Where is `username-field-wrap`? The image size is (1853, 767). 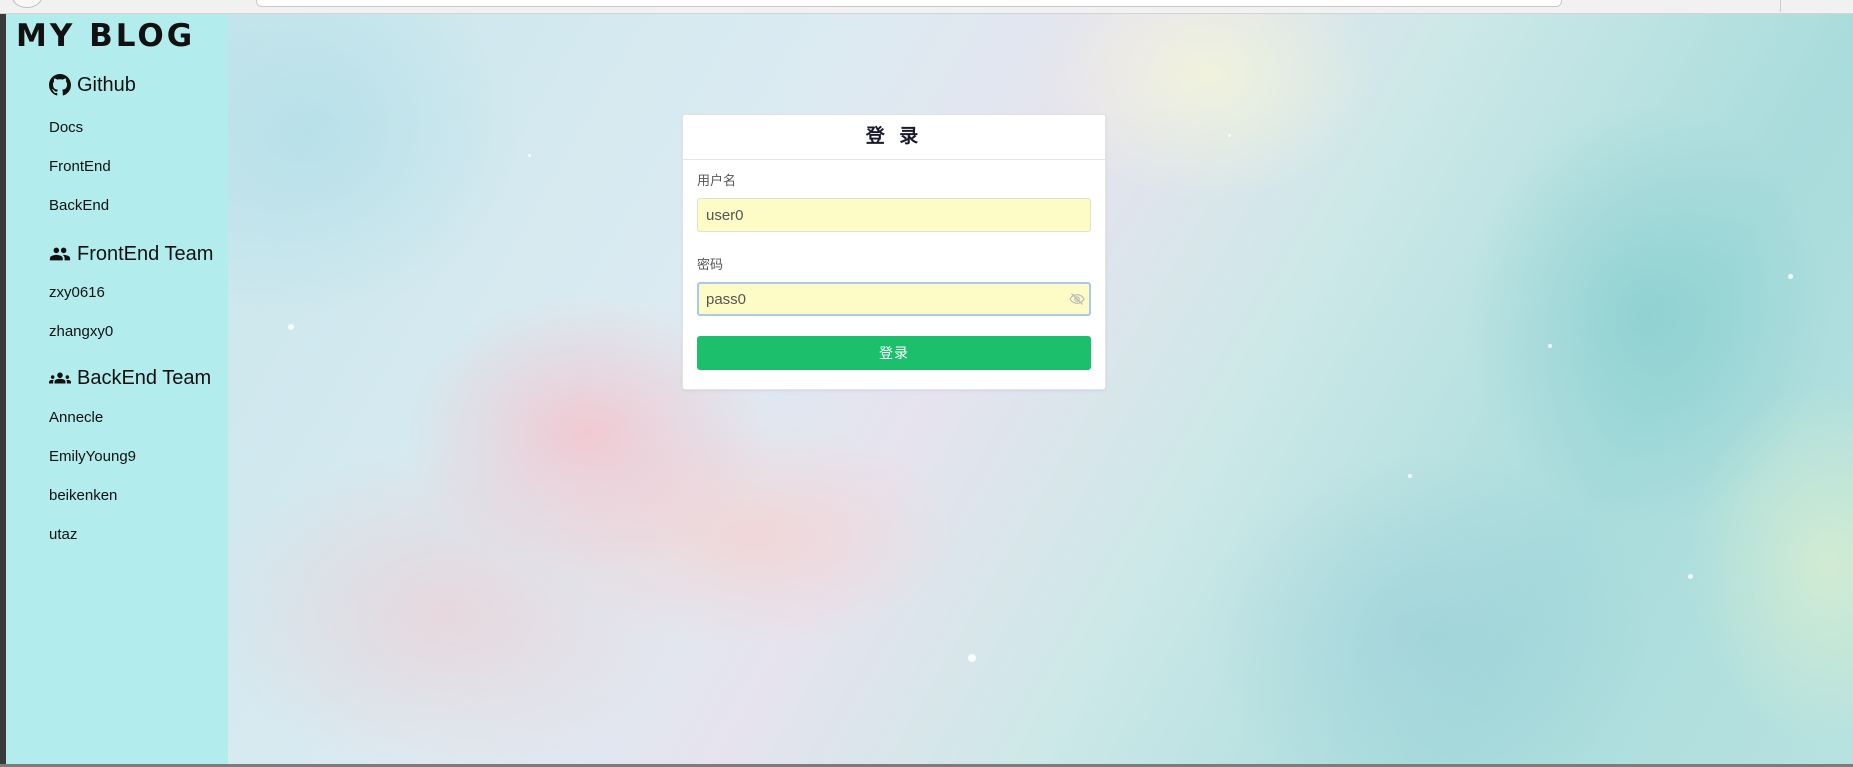 username-field-wrap is located at coordinates (894, 215).